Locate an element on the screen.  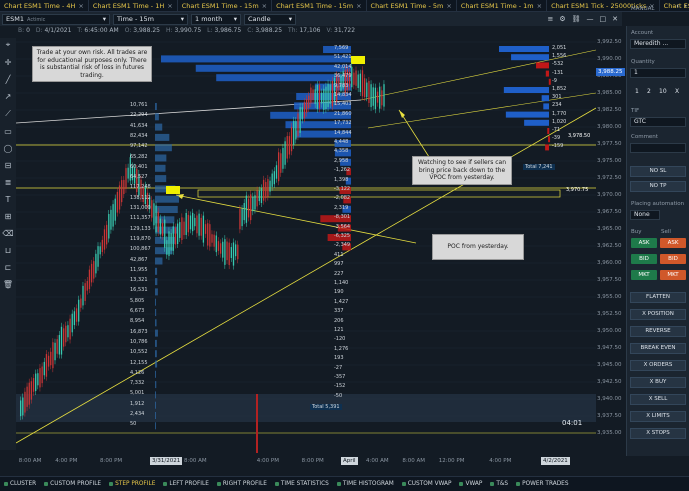
rectangle-icon: ▭ is located at coordinates (8, 131).